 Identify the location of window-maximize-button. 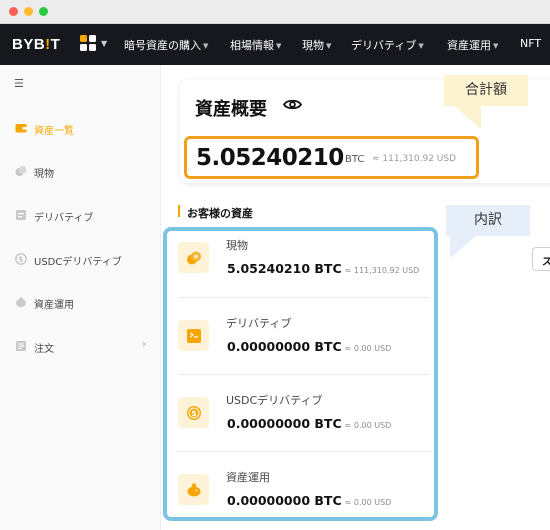
(43, 11).